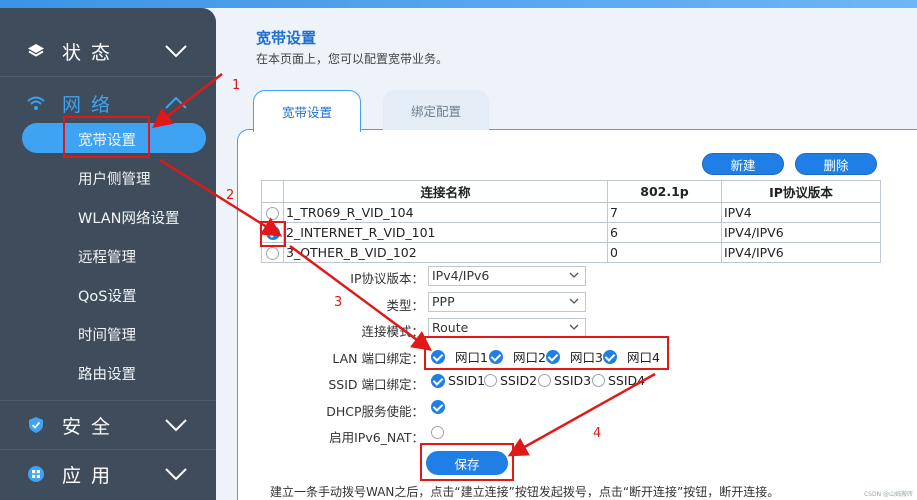 This screenshot has width=917, height=500. Describe the element at coordinates (743, 164) in the screenshot. I see `new-button: 新建` at that location.